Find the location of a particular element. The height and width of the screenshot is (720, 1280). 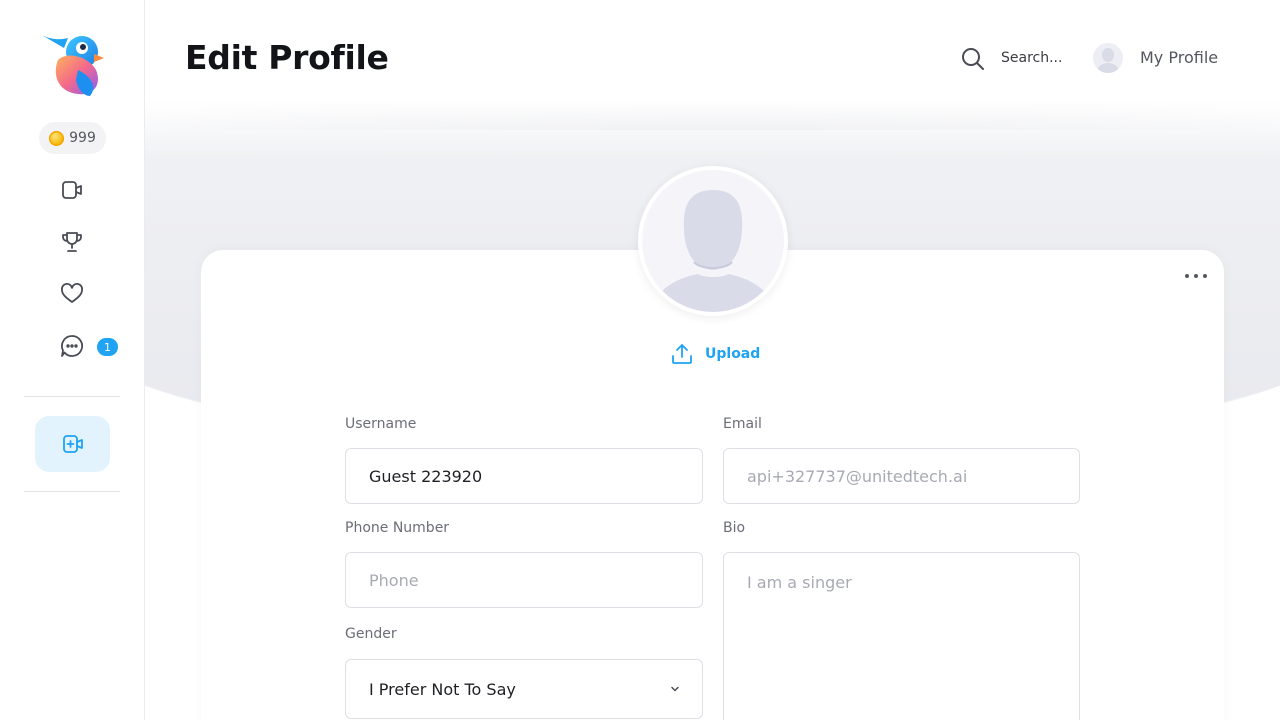

search-icon is located at coordinates (973, 59).